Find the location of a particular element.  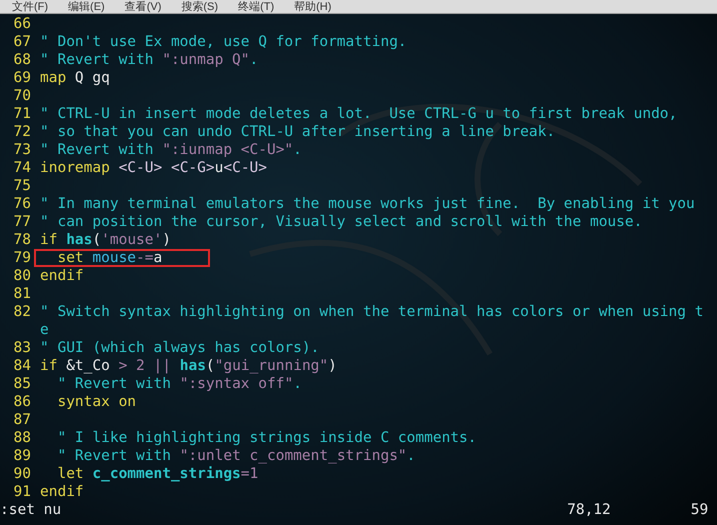

line-number: 90 is located at coordinates (21, 474).